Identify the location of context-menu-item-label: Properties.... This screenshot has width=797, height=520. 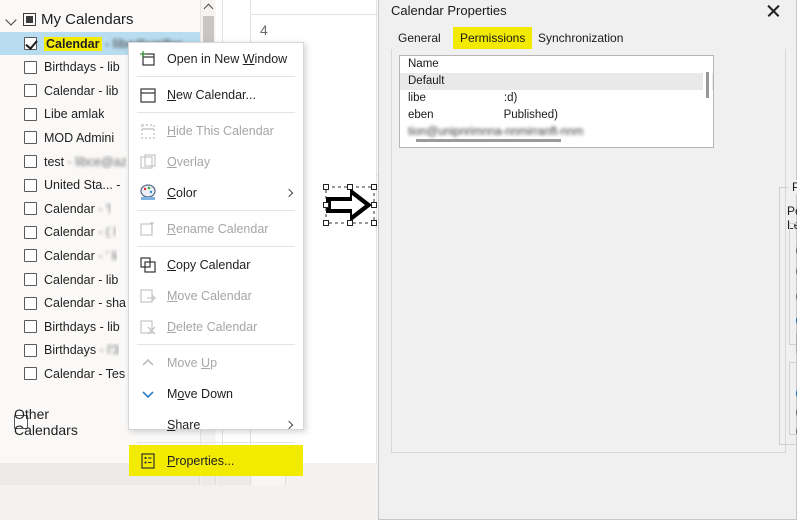
(201, 460).